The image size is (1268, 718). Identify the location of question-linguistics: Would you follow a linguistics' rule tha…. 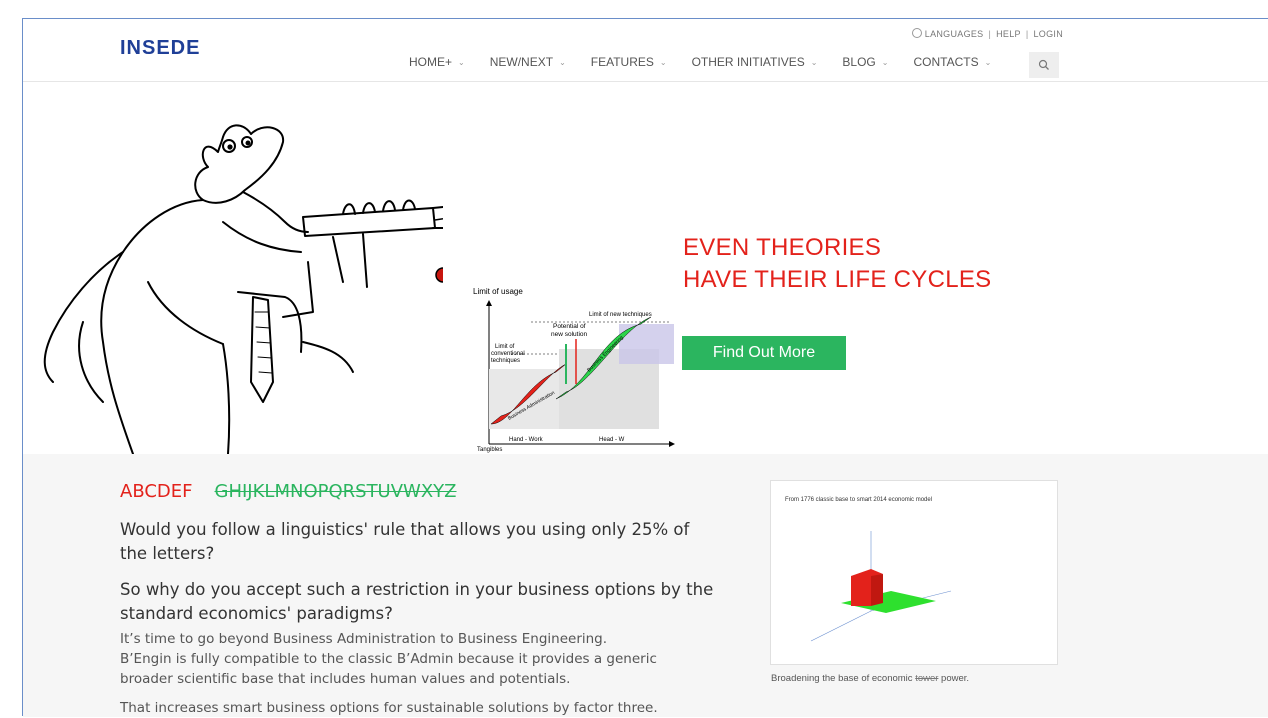
(405, 541).